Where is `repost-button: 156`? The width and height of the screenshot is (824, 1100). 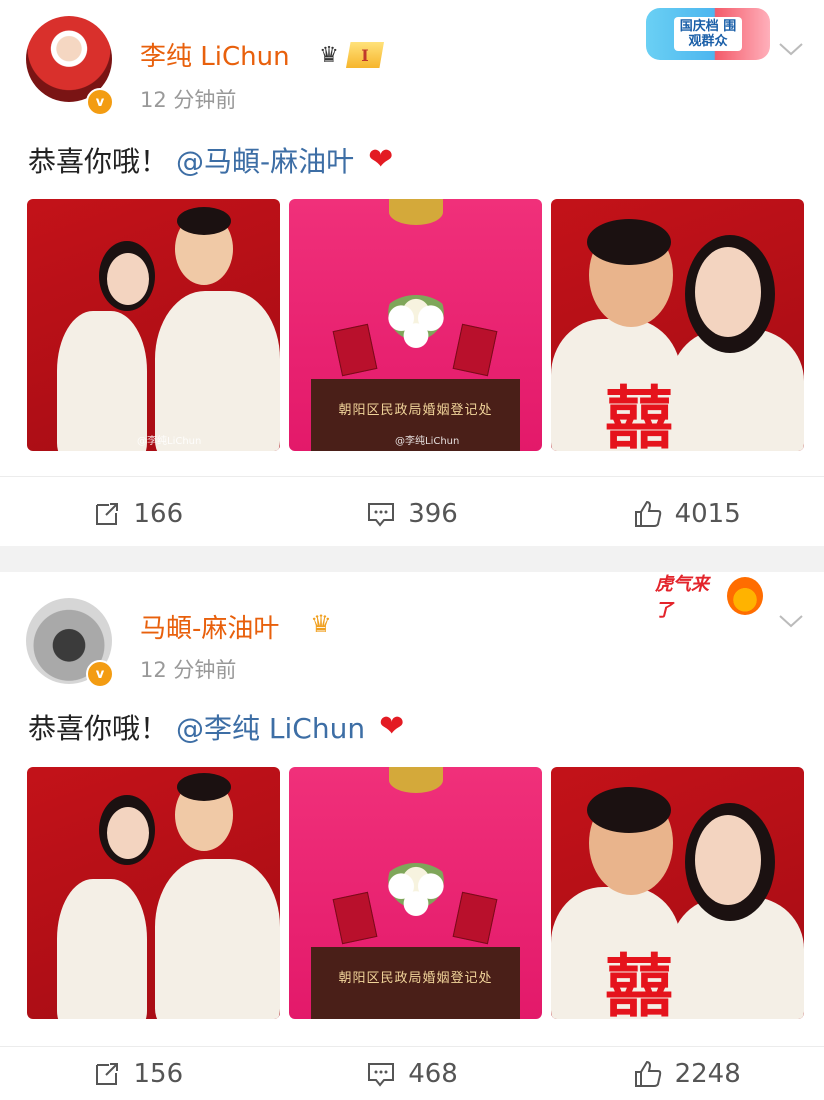 repost-button: 156 is located at coordinates (137, 1074).